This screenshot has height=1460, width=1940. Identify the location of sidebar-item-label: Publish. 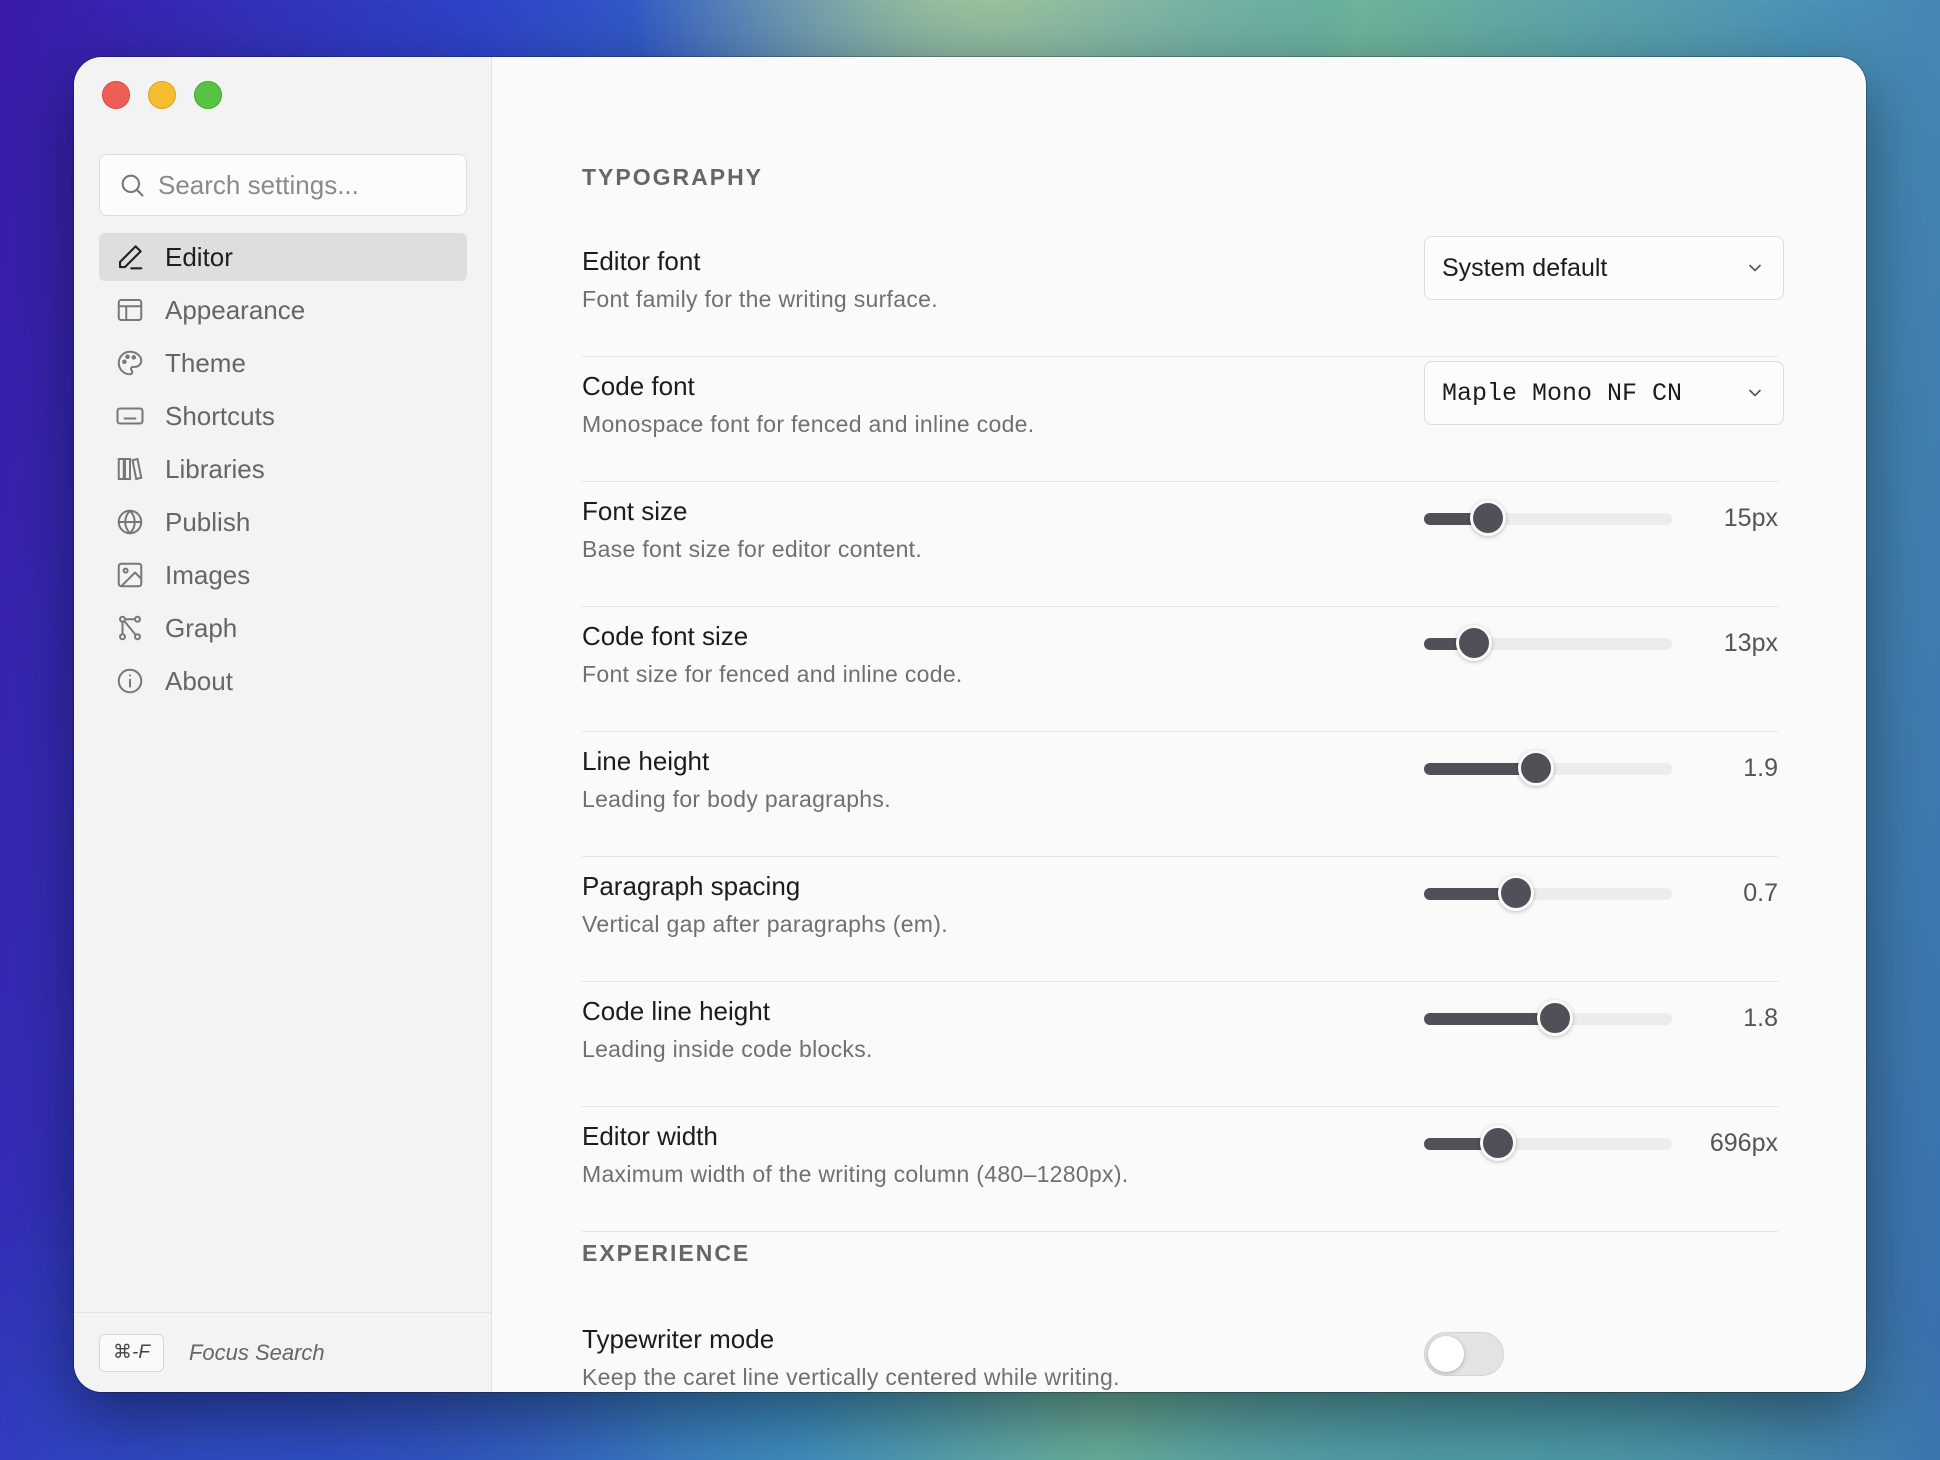
(208, 521).